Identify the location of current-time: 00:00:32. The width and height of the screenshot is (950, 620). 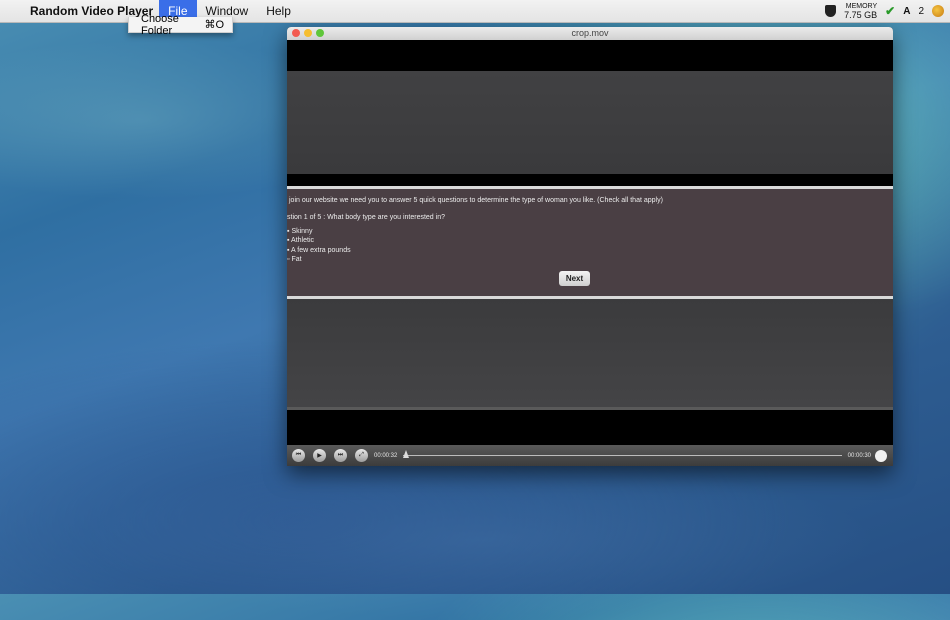
(386, 455).